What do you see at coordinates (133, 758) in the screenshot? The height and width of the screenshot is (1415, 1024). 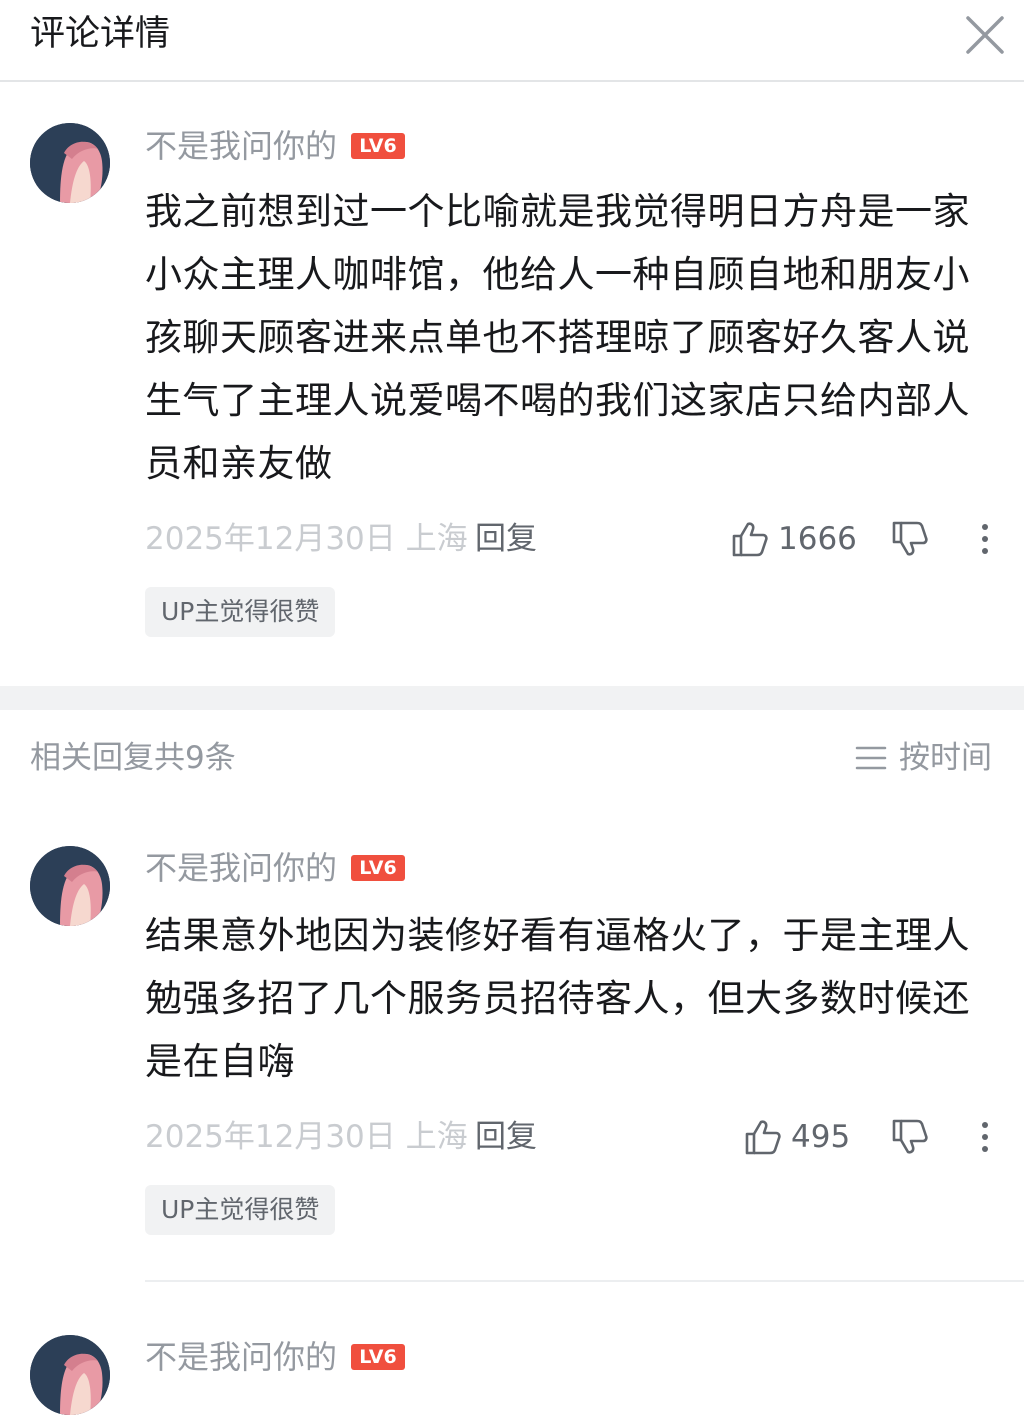 I see `replies-count: 相关回复共9条` at bounding box center [133, 758].